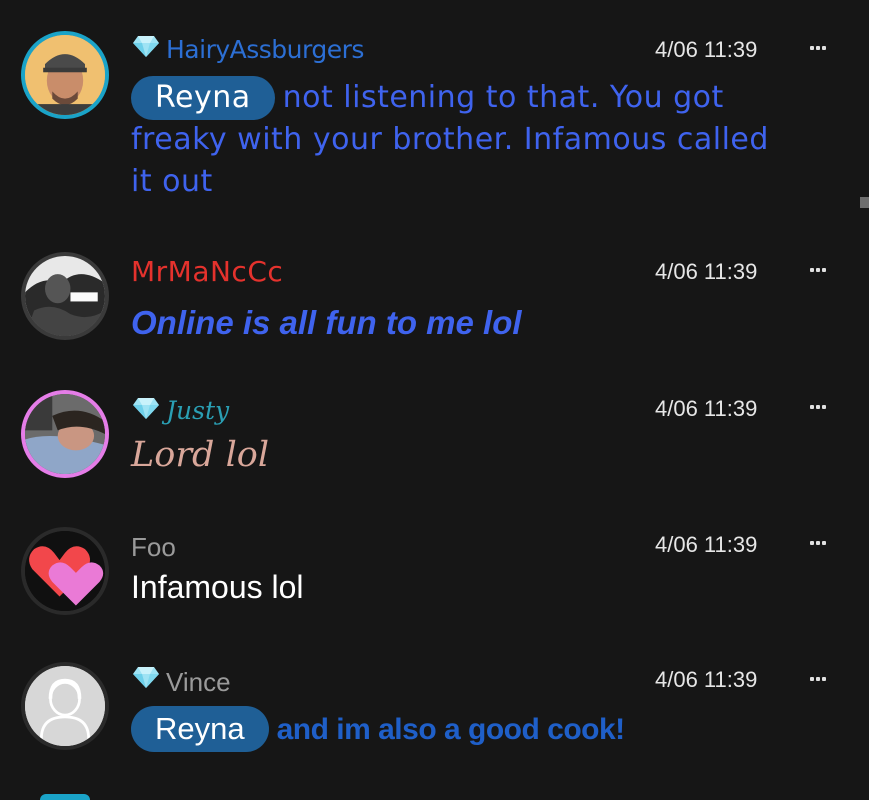  Describe the element at coordinates (217, 587) in the screenshot. I see `message-text: Infamous lol` at that location.